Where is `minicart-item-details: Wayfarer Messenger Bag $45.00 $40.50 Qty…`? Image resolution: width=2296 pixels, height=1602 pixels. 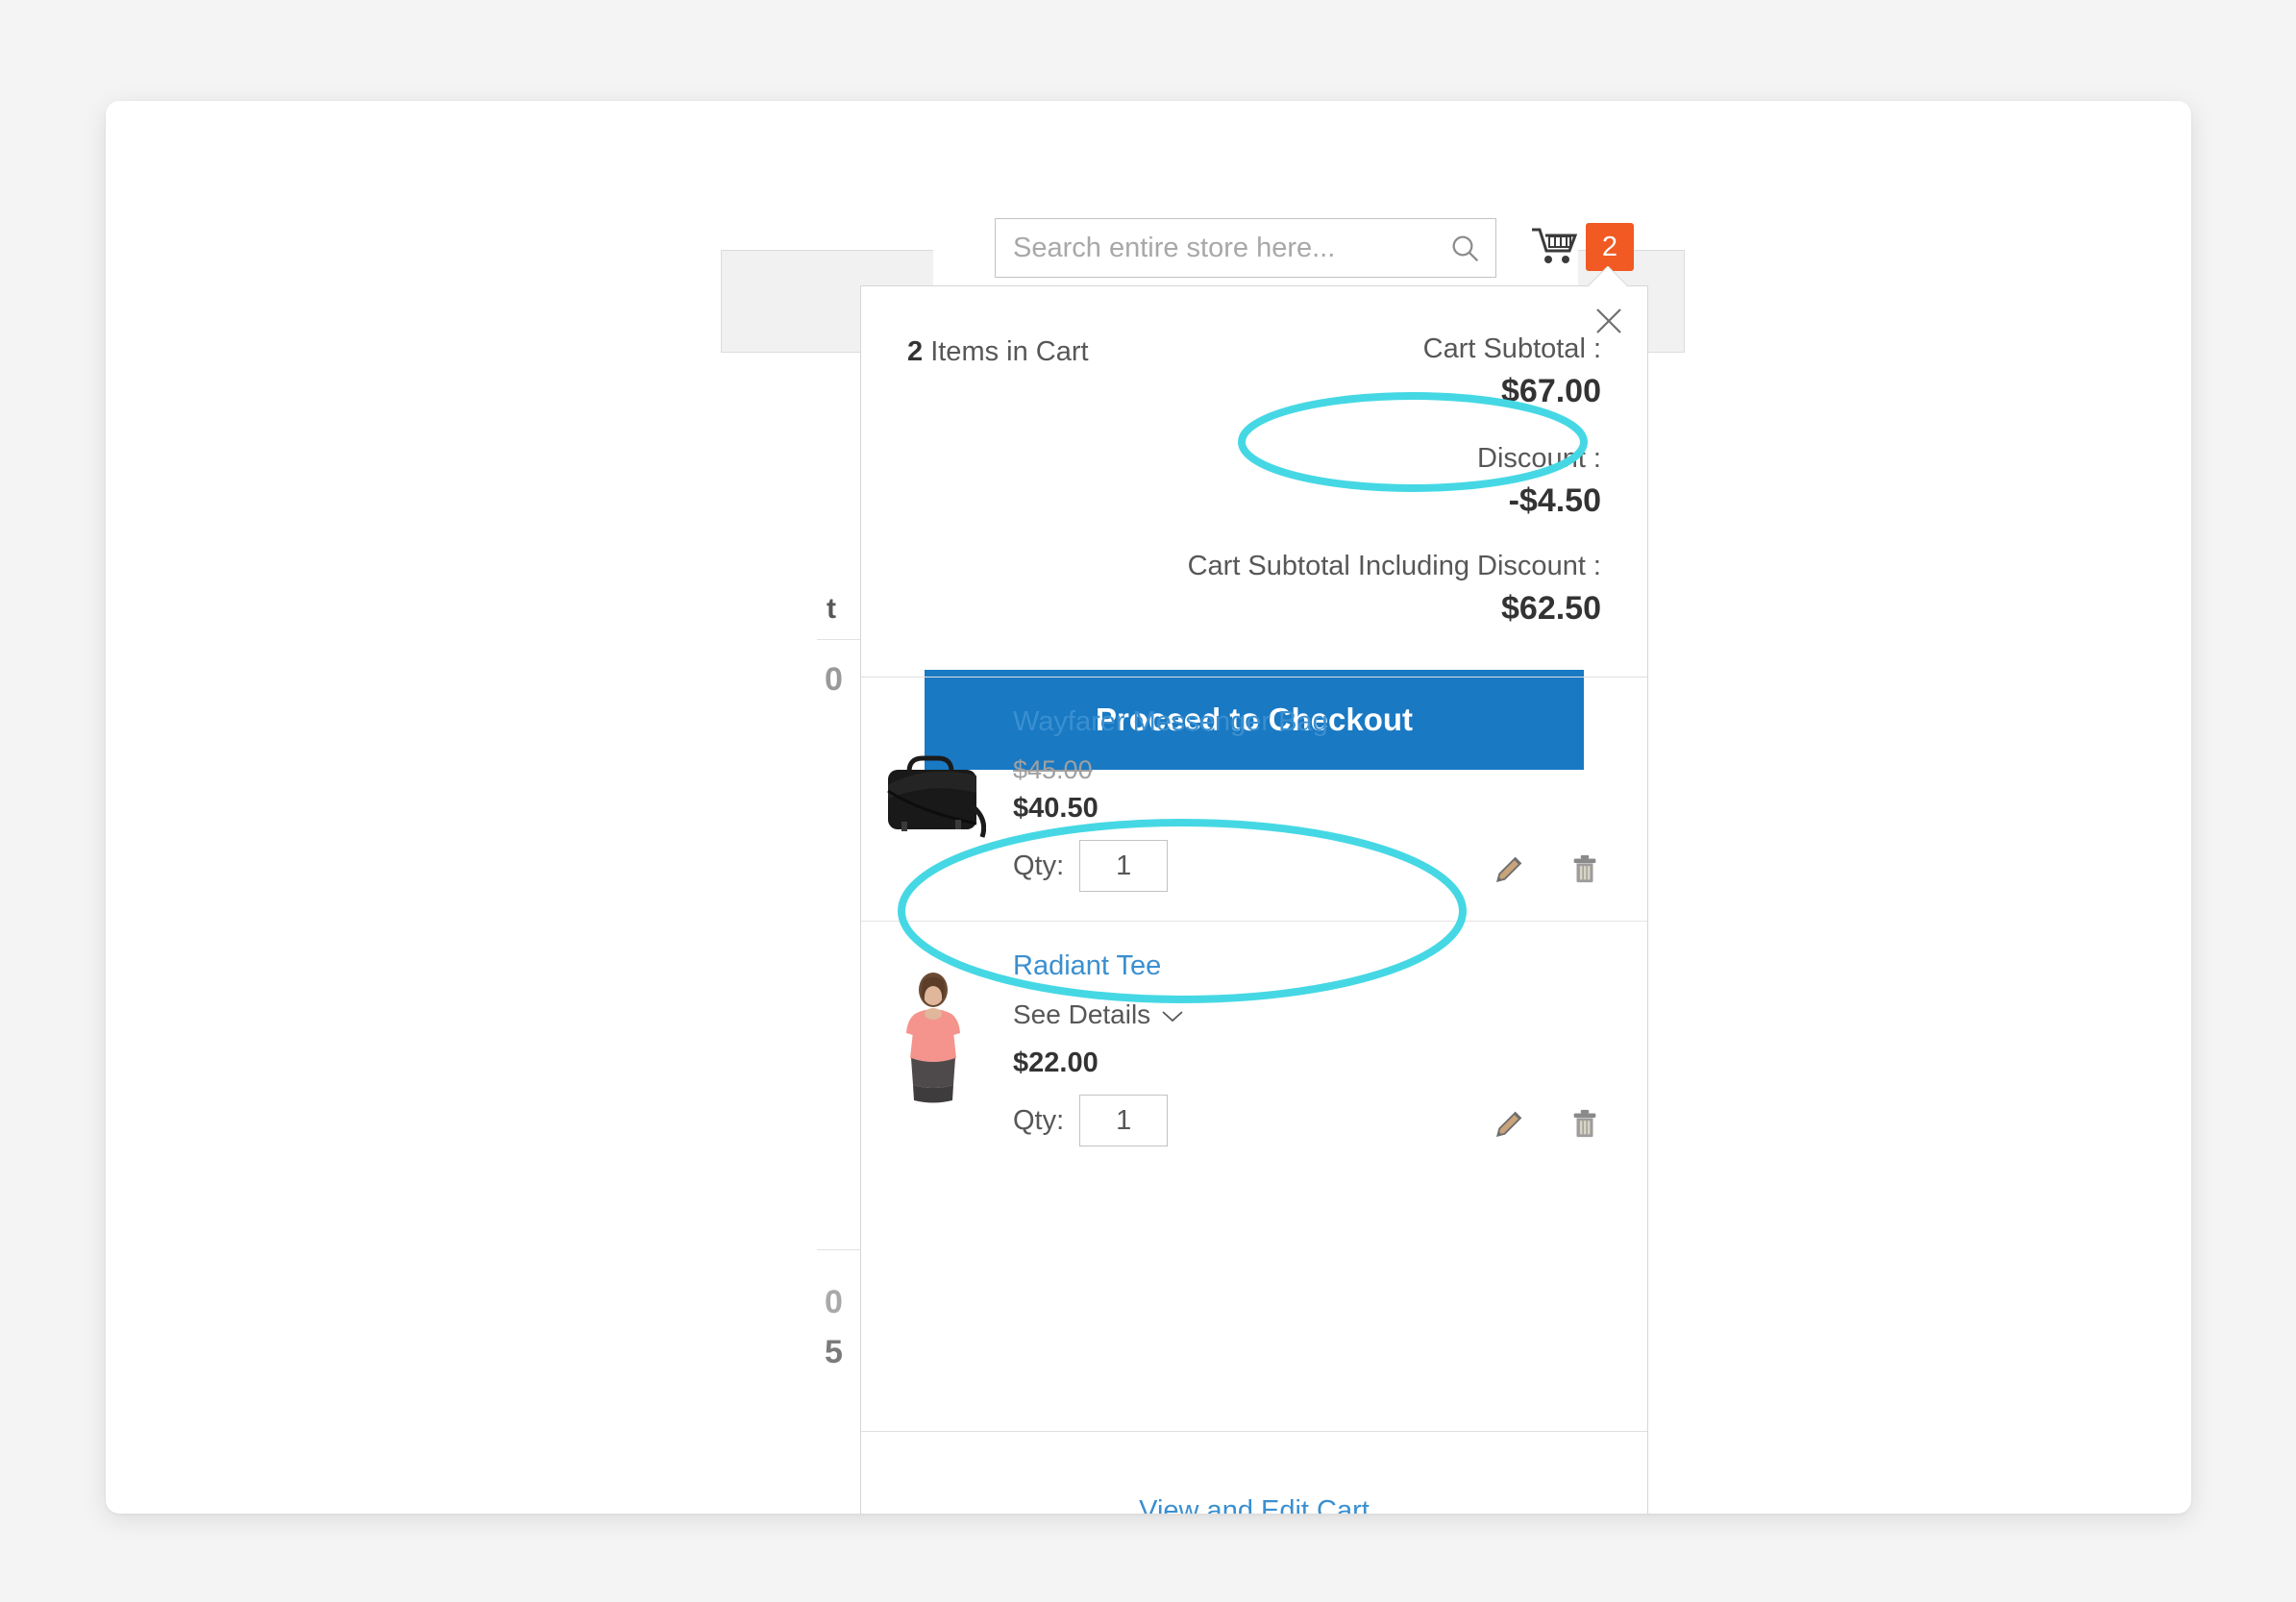 minicart-item-details: Wayfarer Messenger Bag $45.00 $40.50 Qty… is located at coordinates (1307, 799).